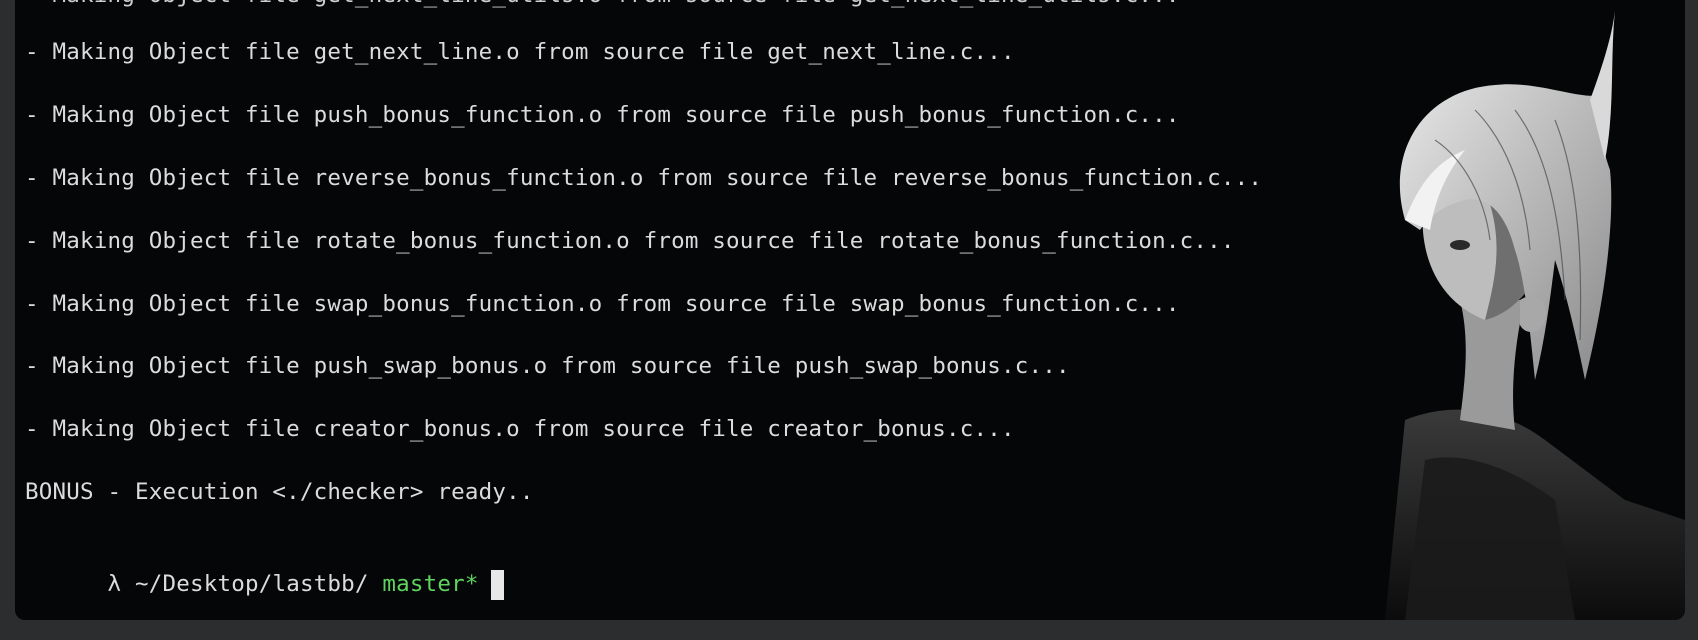 This screenshot has width=1698, height=640. Describe the element at coordinates (264, 569) in the screenshot. I see `terminal-prompt: λ ~/Desktop/lastbb/ master*` at that location.